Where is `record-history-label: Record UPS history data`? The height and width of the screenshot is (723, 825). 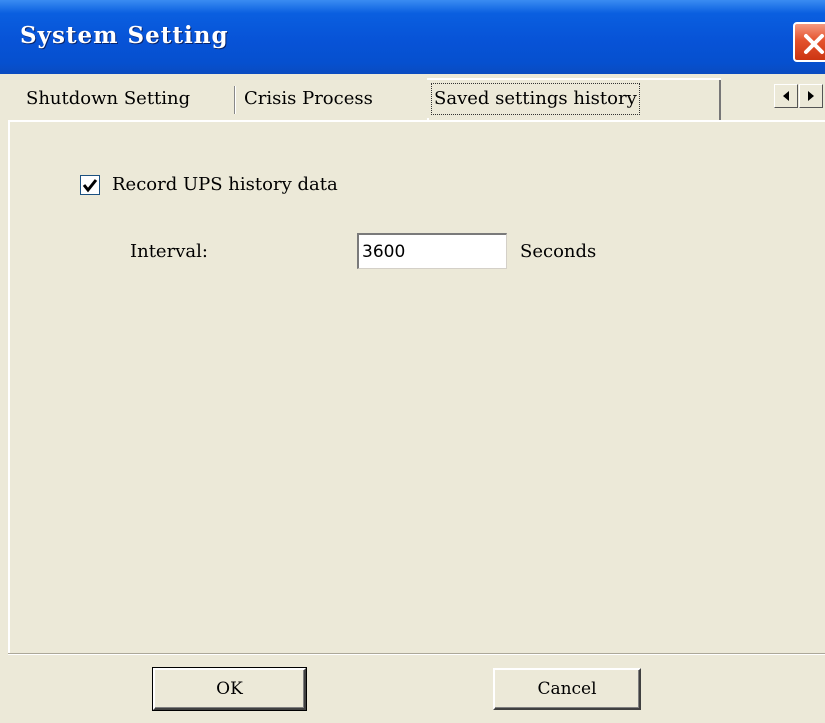 record-history-label: Record UPS history data is located at coordinates (225, 184).